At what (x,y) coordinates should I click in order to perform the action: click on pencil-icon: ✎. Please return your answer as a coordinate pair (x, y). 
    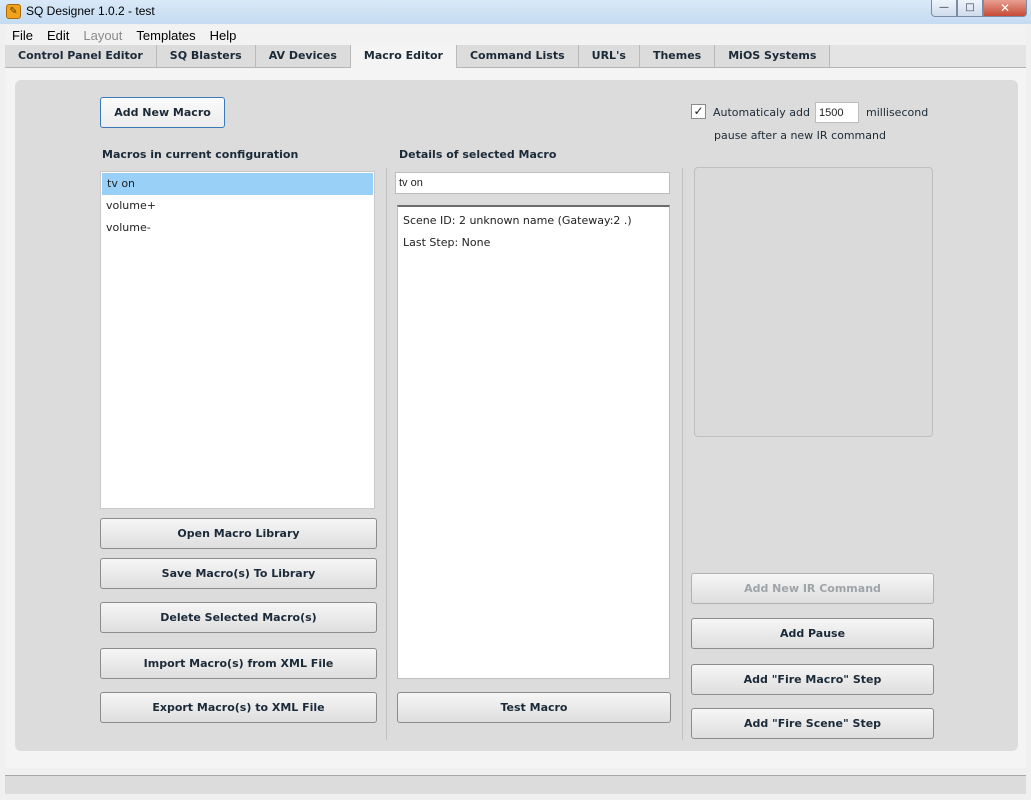
    Looking at the image, I should click on (13, 11).